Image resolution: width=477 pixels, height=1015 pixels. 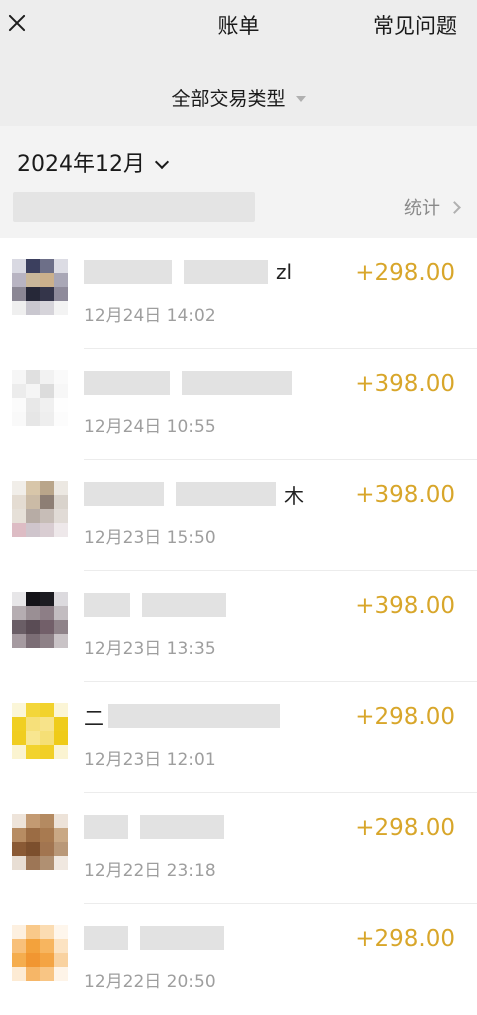 I want to click on transaction-name: zl, so click(x=188, y=272).